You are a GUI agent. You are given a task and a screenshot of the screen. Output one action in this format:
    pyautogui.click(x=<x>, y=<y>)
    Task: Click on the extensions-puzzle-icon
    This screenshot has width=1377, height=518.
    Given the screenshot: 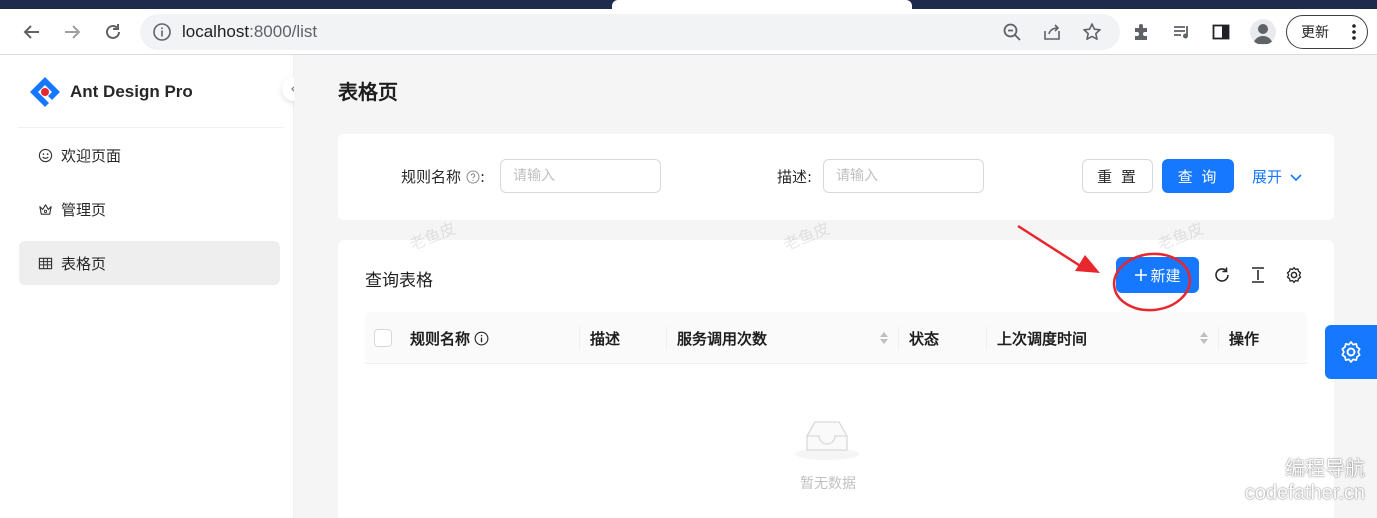 What is the action you would take?
    pyautogui.click(x=1142, y=32)
    